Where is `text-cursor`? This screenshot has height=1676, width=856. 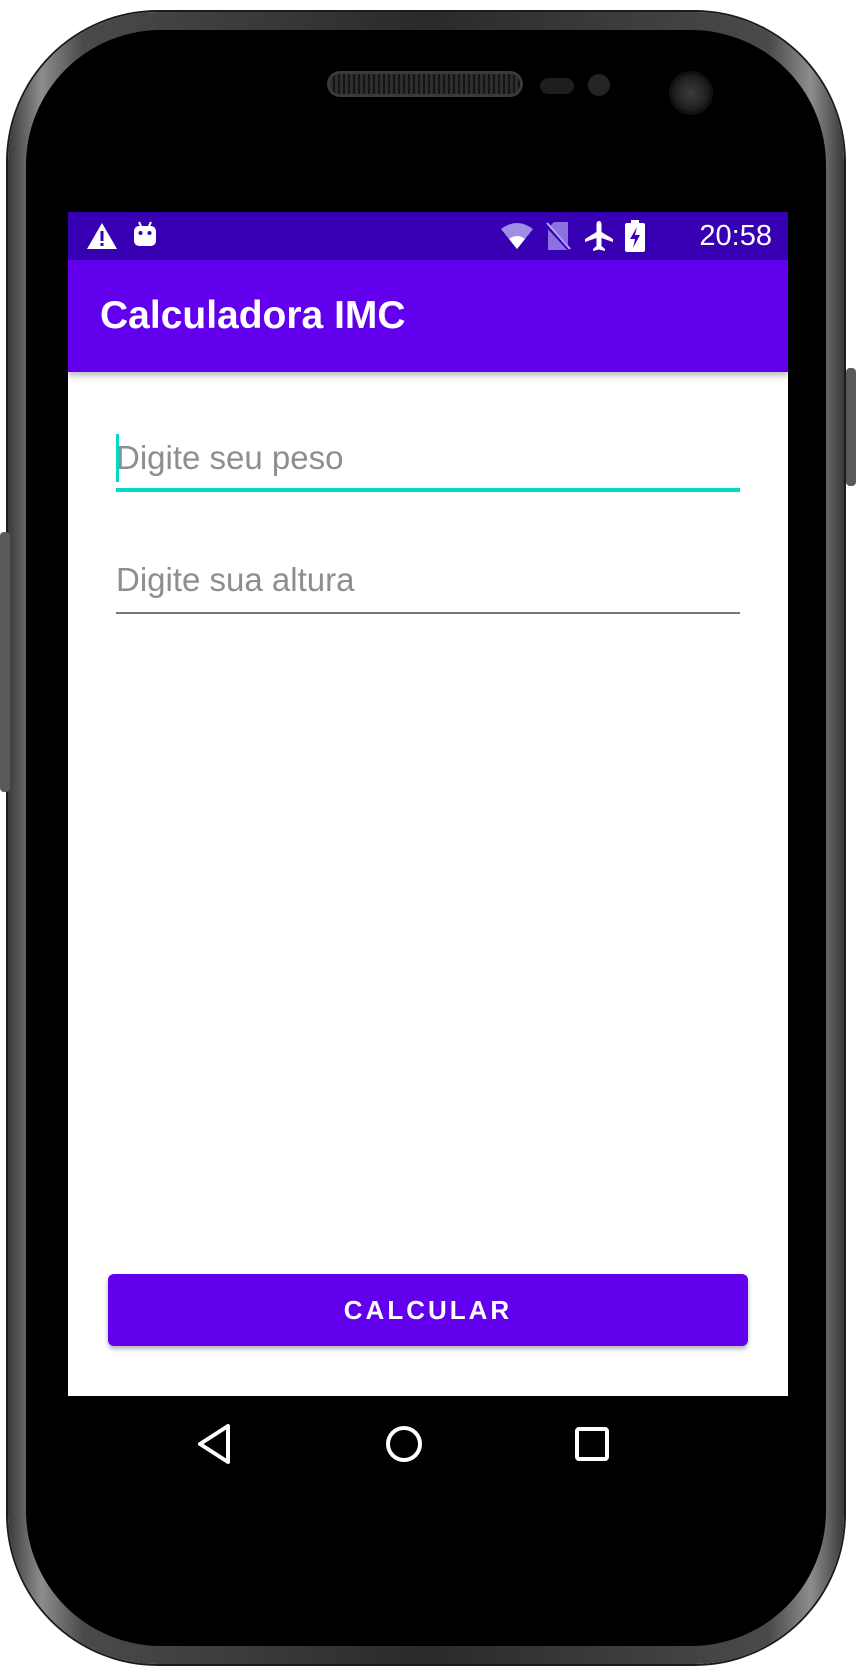
text-cursor is located at coordinates (117, 458).